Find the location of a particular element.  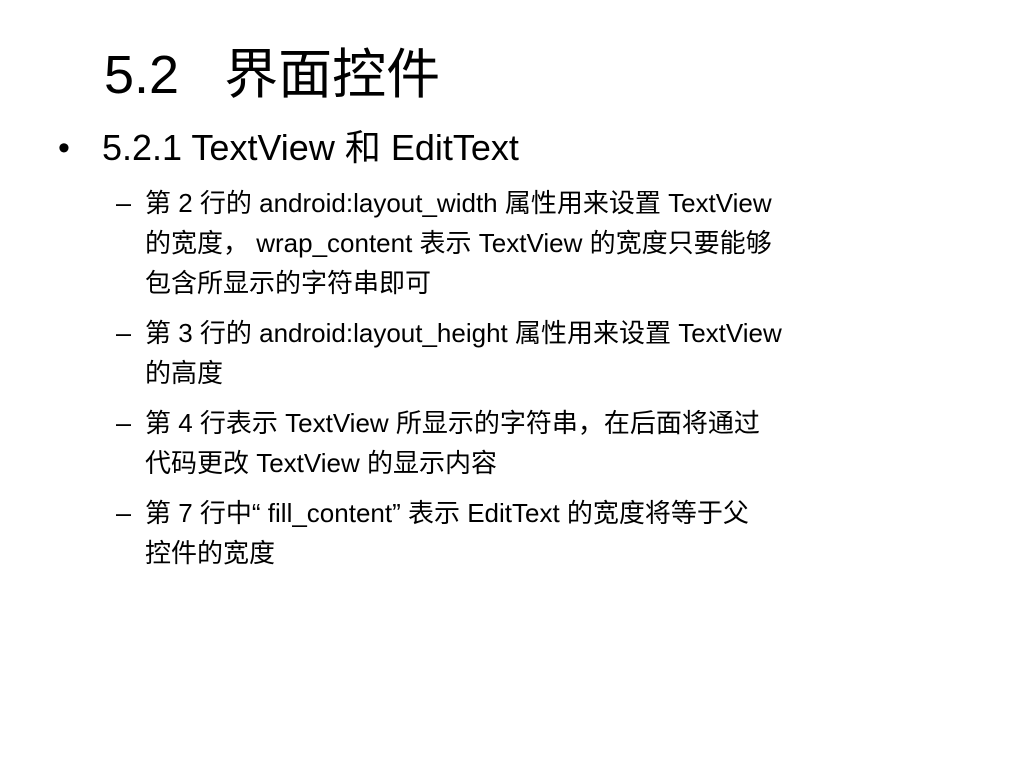

sub-bullet-line: 包含所显示的字符串即可 is located at coordinates (288, 283).